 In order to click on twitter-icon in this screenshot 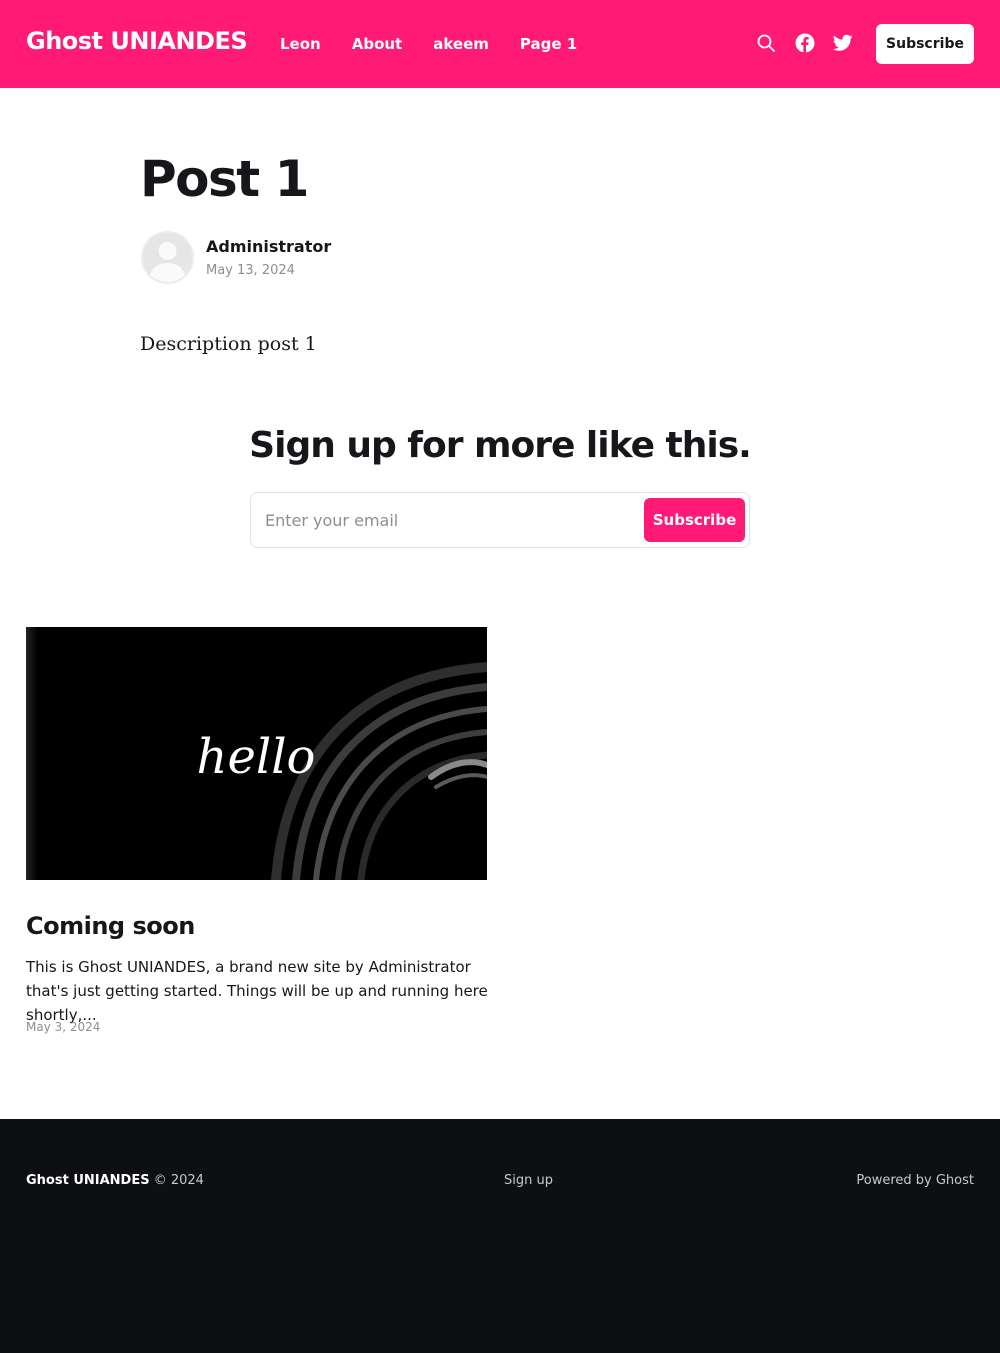, I will do `click(843, 43)`.